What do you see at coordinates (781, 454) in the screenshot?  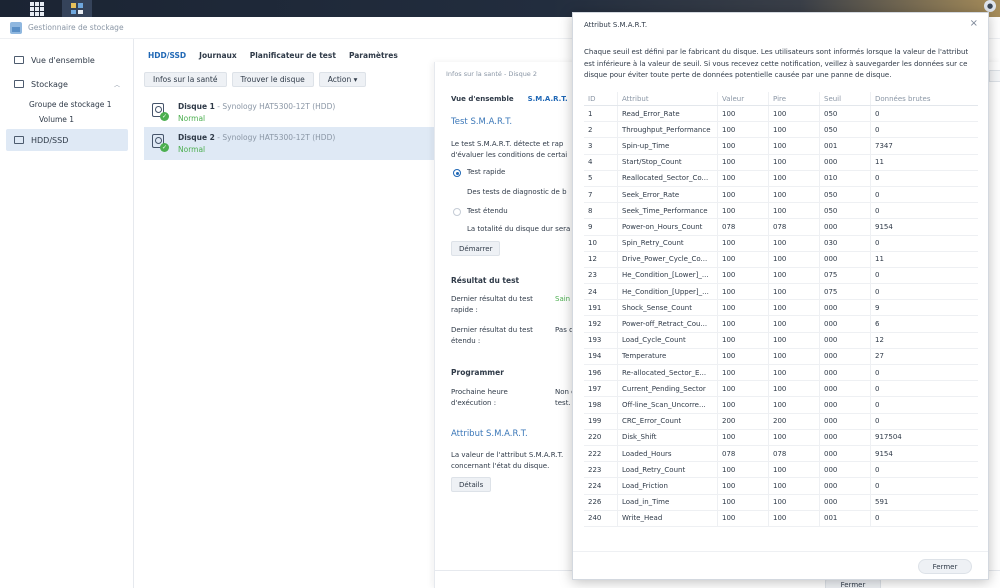 I see `table-row: 222 Loaded_Hours 078 078 000 9154` at bounding box center [781, 454].